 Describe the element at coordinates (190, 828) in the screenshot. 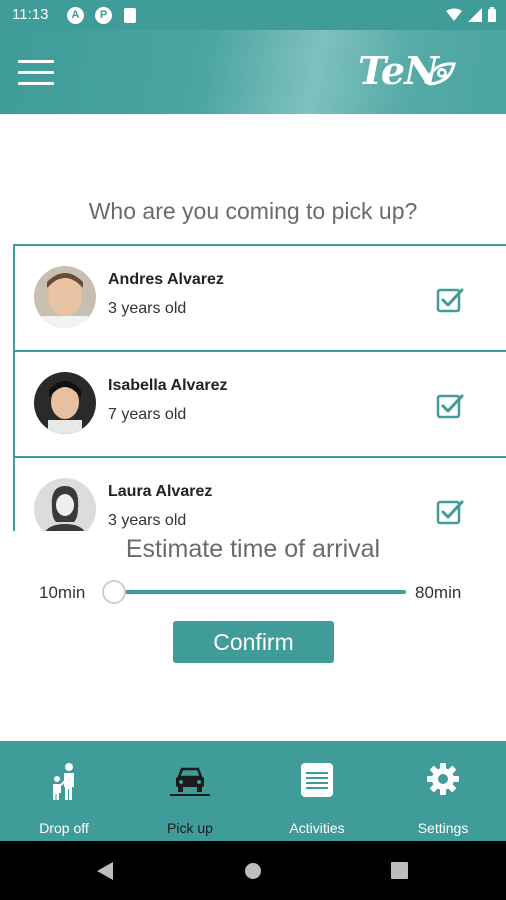

I see `nav-label: Pick up` at that location.